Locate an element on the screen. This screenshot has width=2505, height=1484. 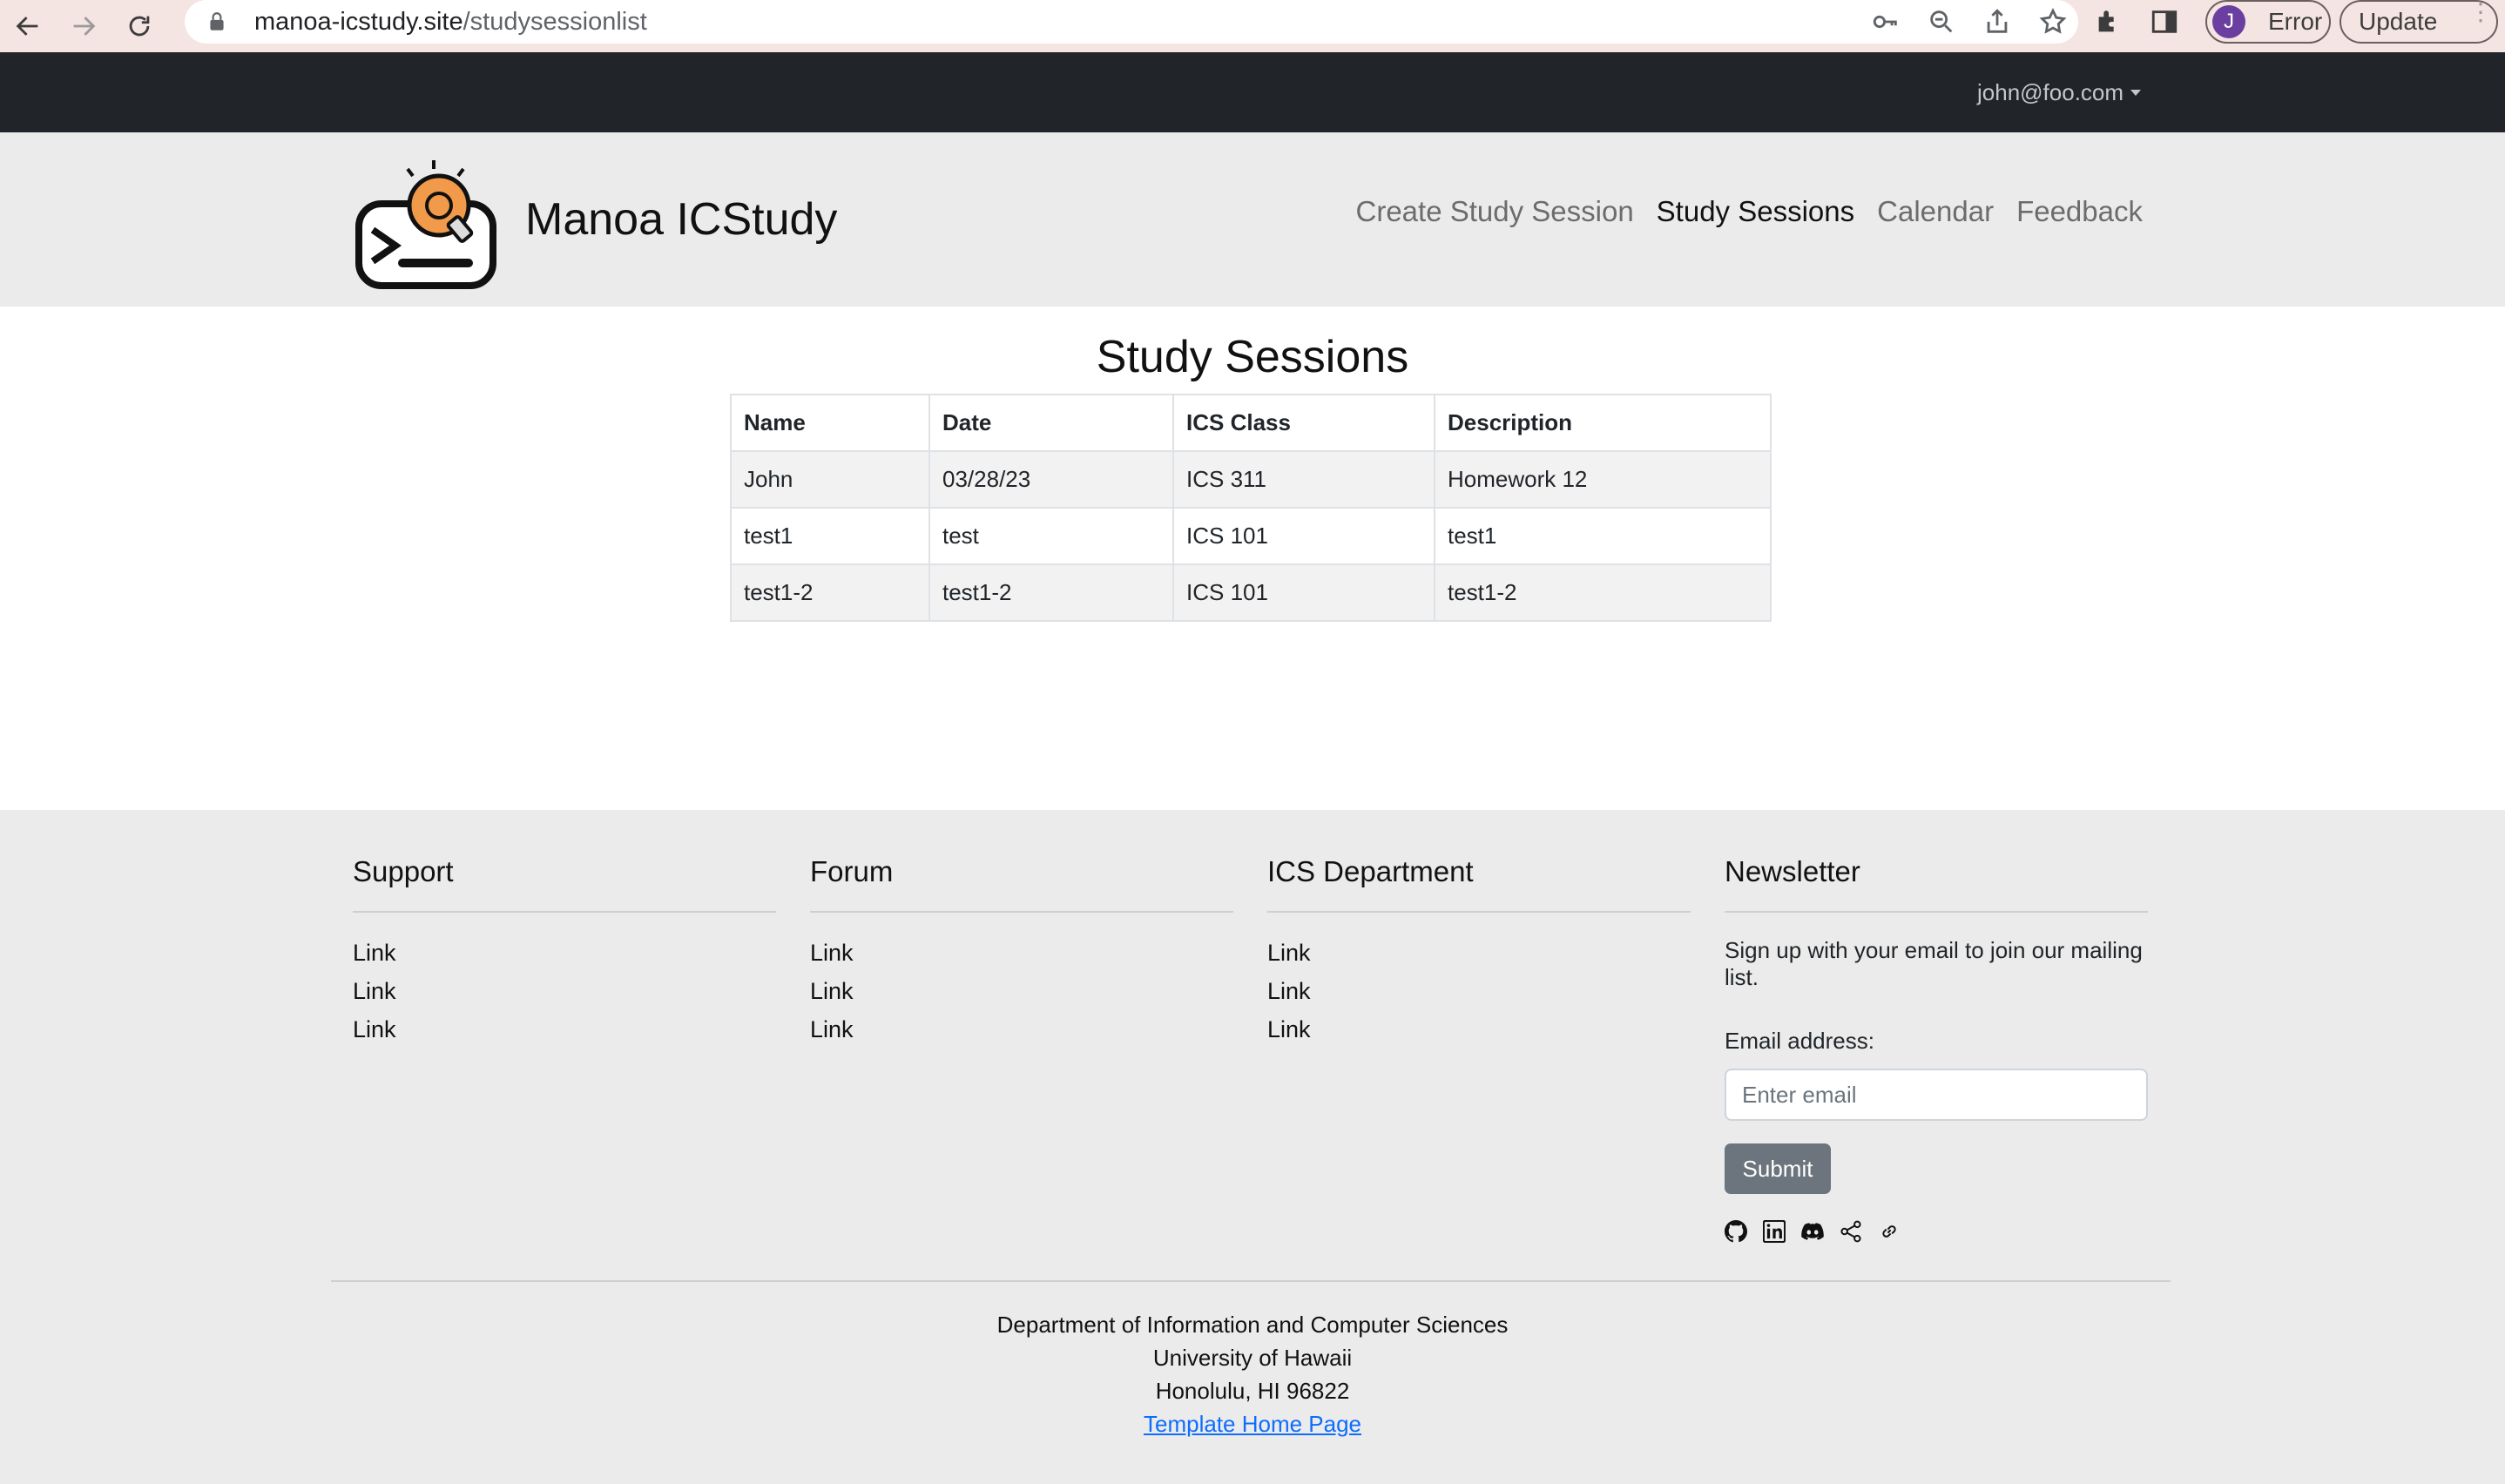
footer-heading: Newsletter is located at coordinates (1936, 884).